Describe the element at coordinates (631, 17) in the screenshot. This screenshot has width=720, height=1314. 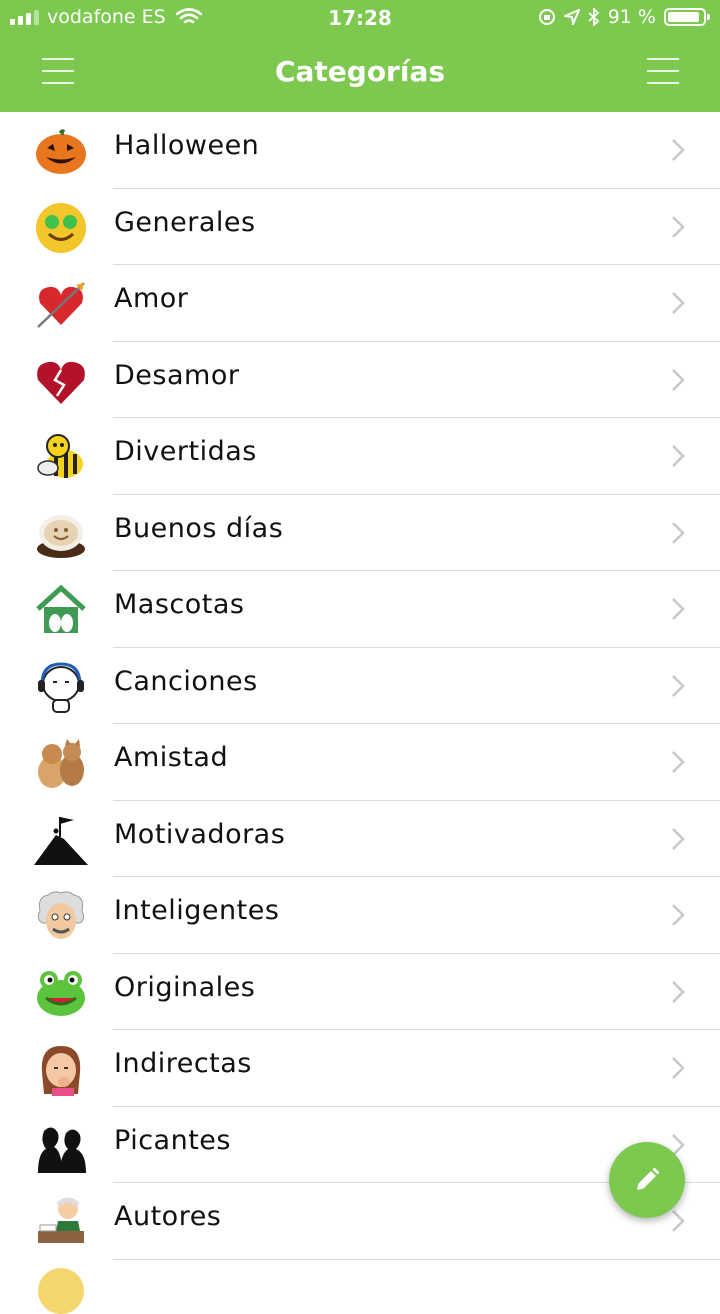
I see `battery-percent: 91 %` at that location.